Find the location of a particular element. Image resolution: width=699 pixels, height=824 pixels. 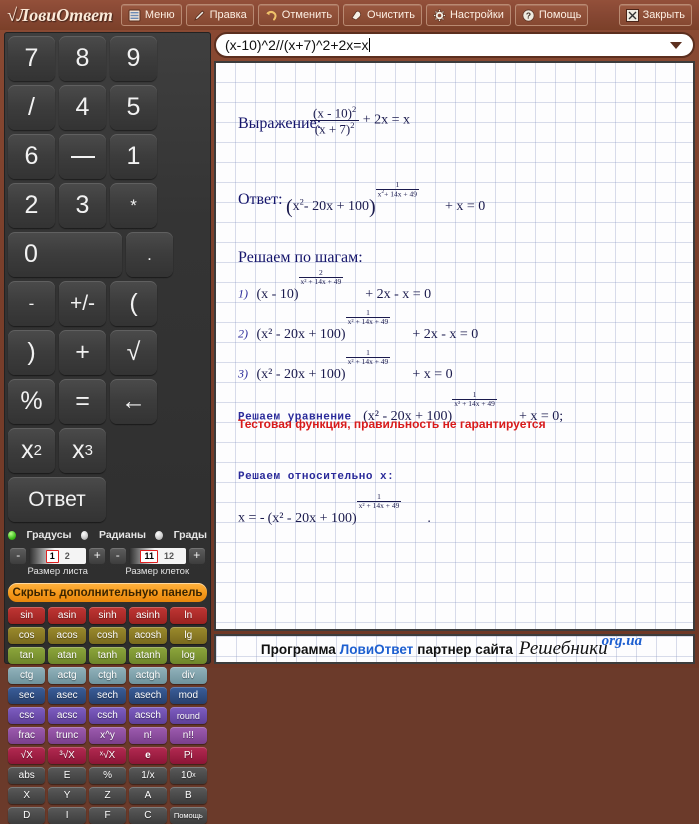

fn-sin: sin is located at coordinates (27, 615).